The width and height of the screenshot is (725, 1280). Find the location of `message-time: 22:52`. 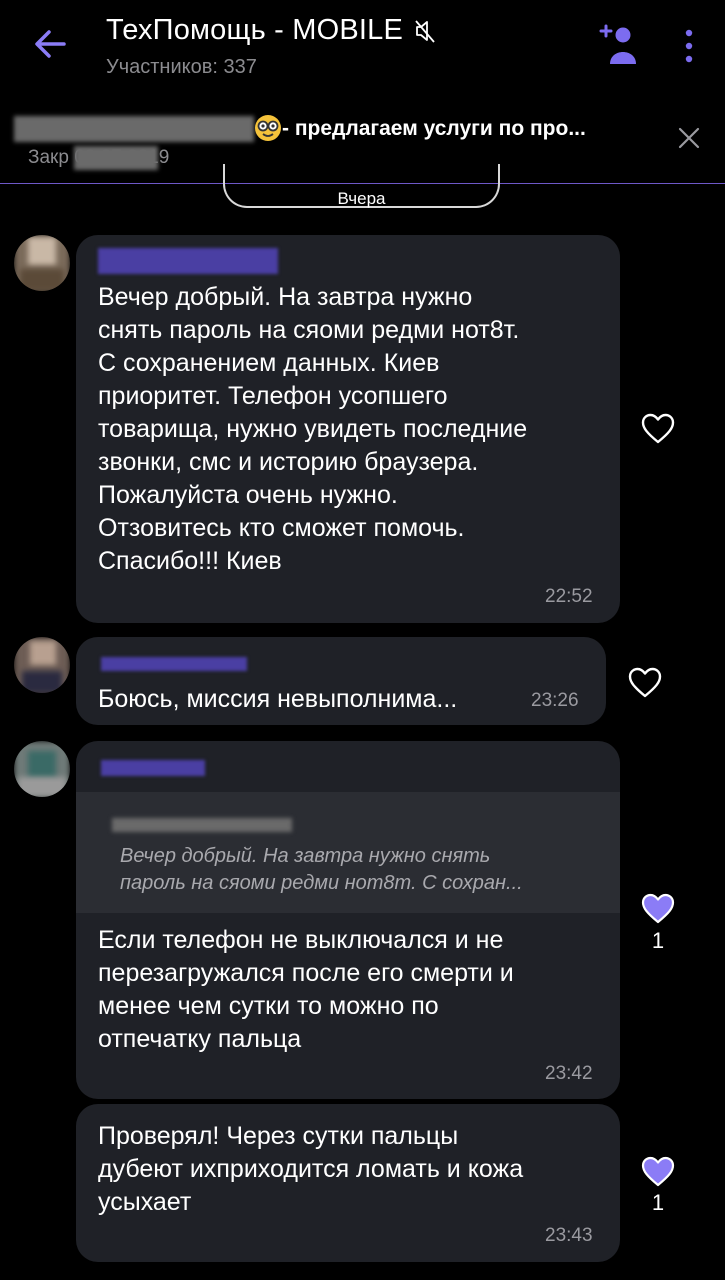

message-time: 22:52 is located at coordinates (569, 596).